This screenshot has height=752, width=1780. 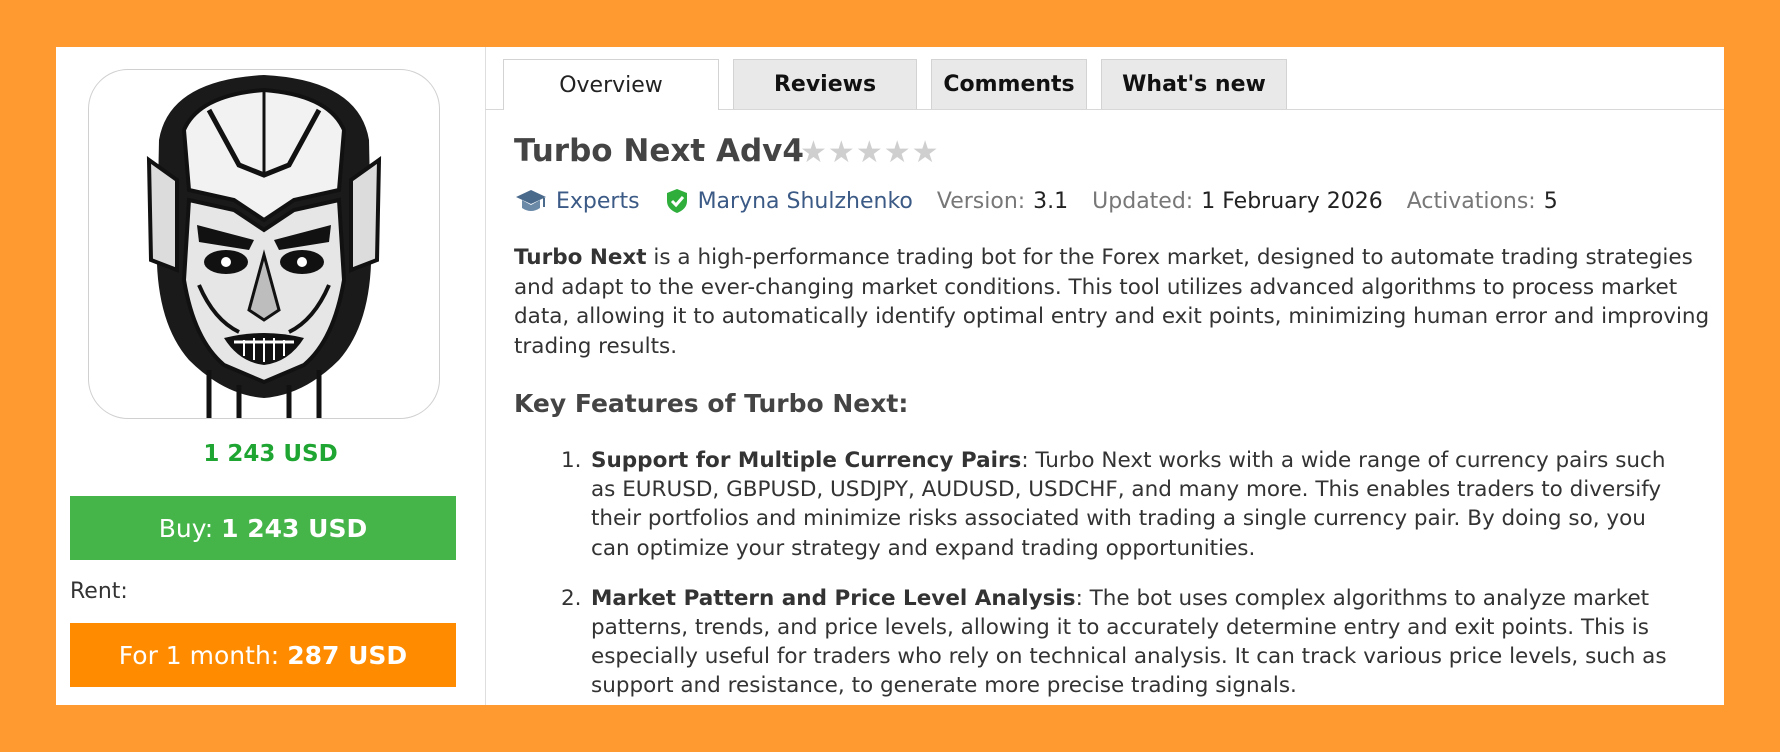 I want to click on rent-price: 287 USD, so click(x=347, y=655).